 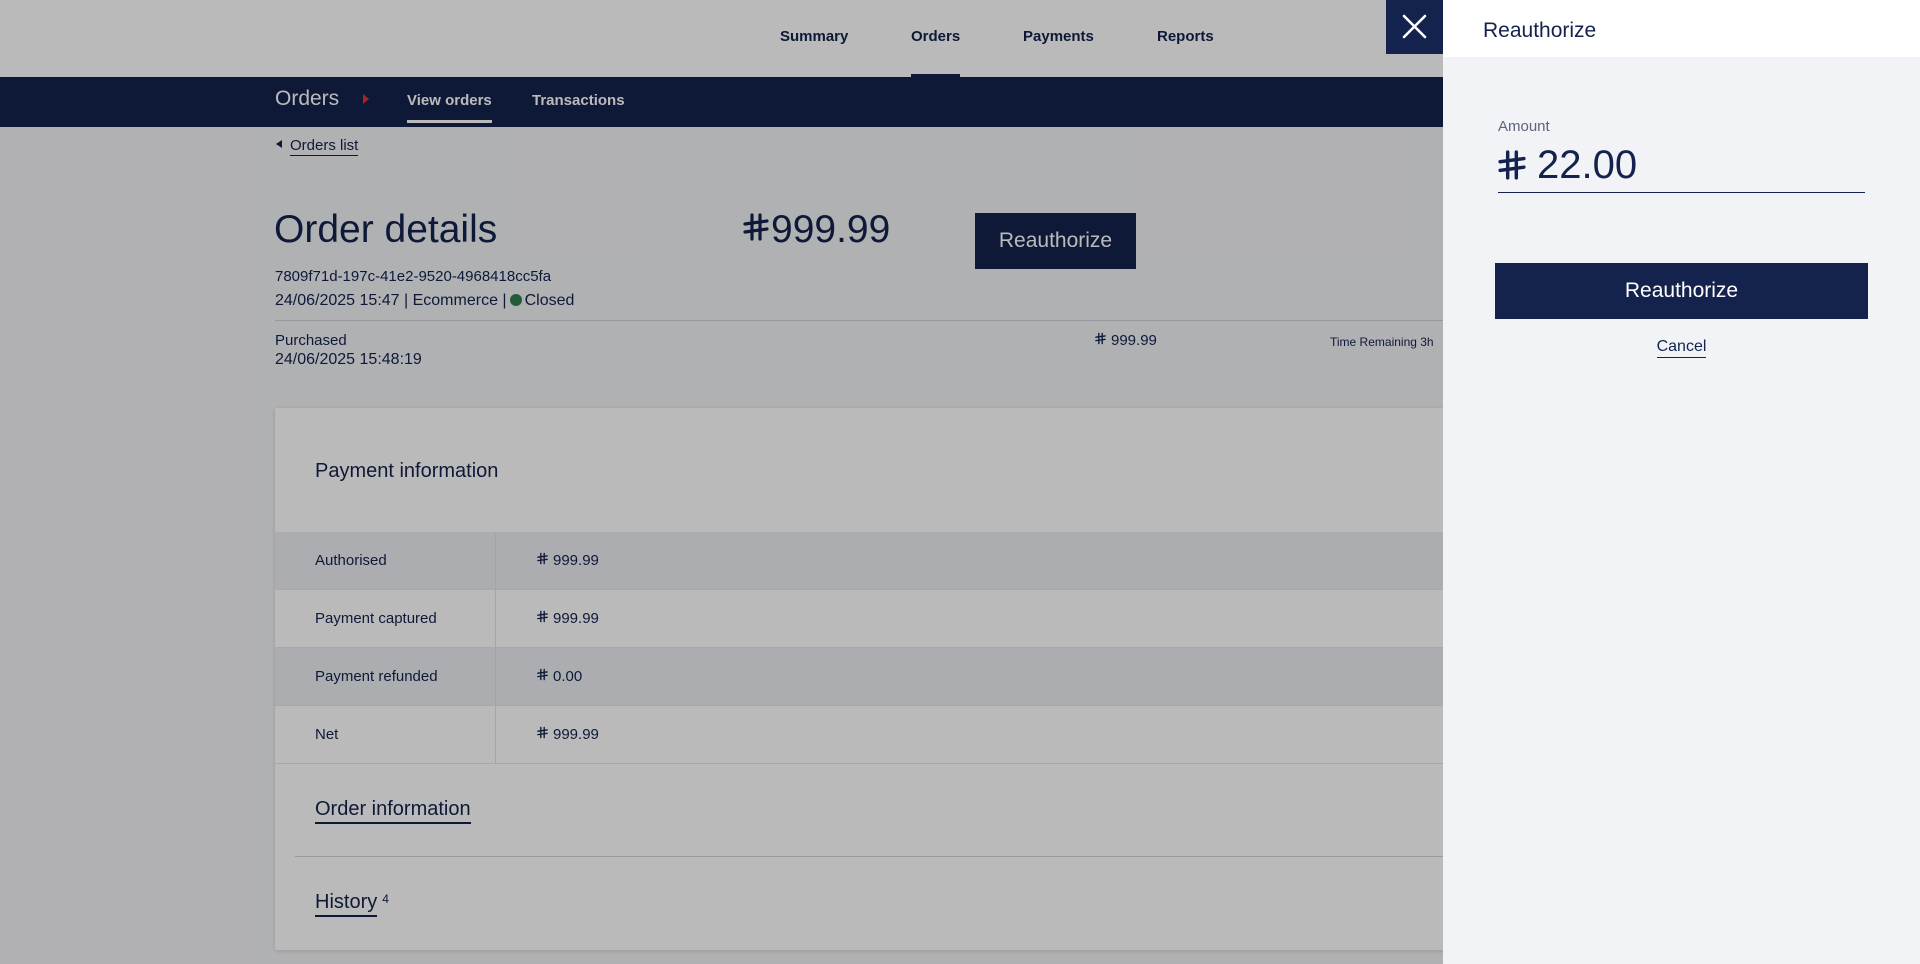 What do you see at coordinates (1697, 165) in the screenshot?
I see `amount-input` at bounding box center [1697, 165].